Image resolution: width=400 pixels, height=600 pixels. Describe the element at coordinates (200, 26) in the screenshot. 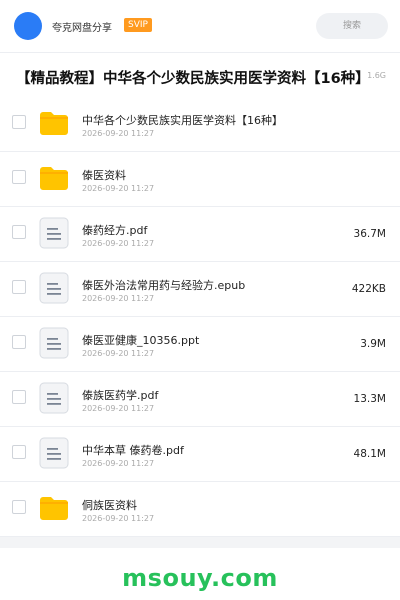

I see `top-bar: 夸克网盘分享 SVIP 搜索` at that location.